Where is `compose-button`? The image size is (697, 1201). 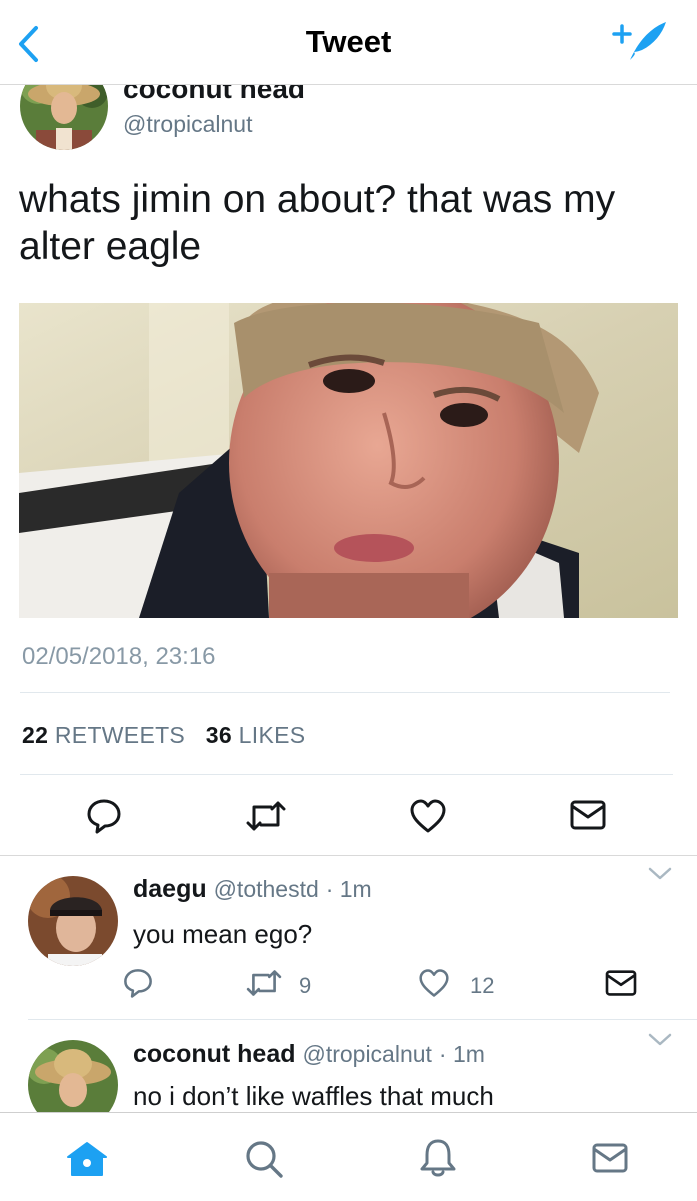
compose-button is located at coordinates (641, 41).